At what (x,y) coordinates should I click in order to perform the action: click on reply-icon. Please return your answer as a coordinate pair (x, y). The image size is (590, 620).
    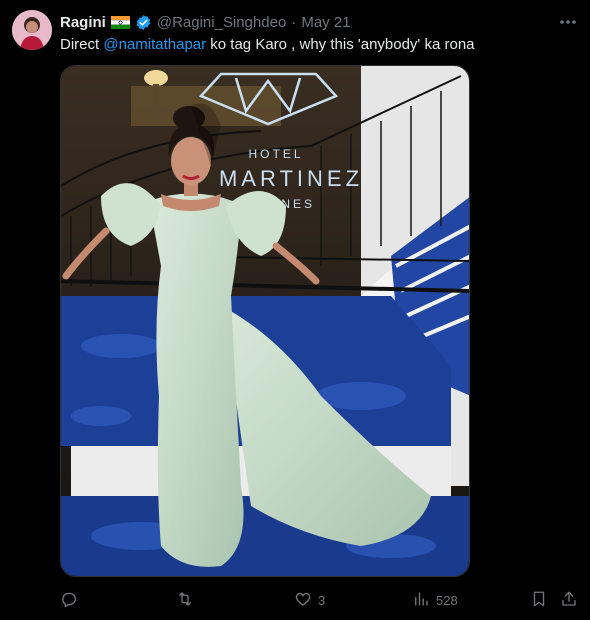
    Looking at the image, I should click on (69, 600).